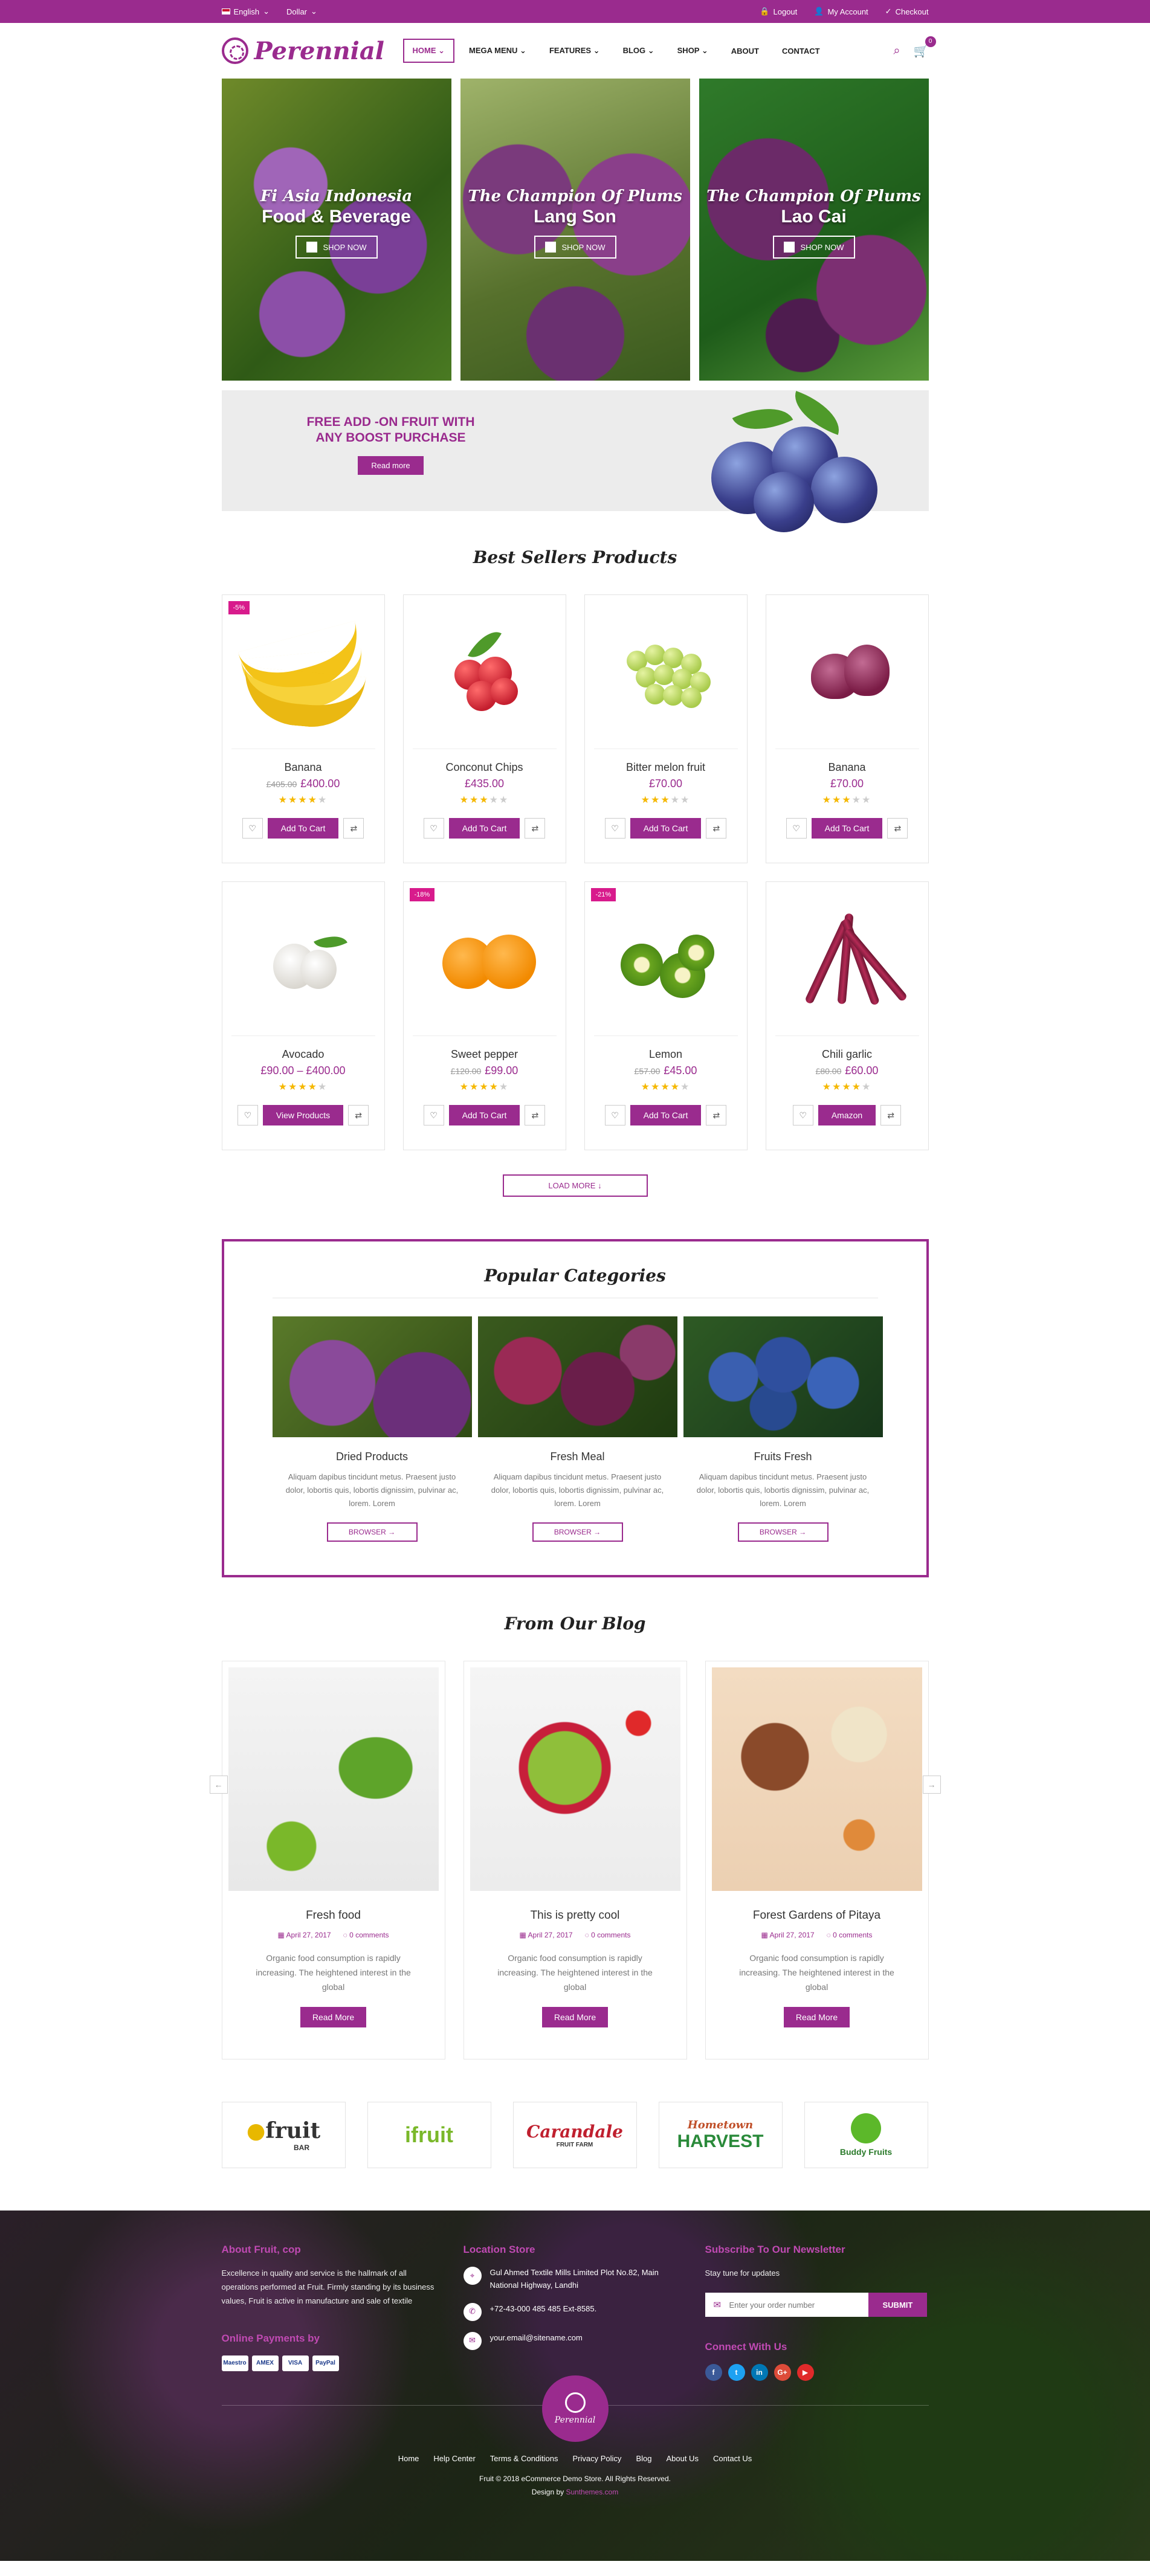 Image resolution: width=1150 pixels, height=2576 pixels. Describe the element at coordinates (592, 2492) in the screenshot. I see `designer-link: Sunthemes.com` at that location.